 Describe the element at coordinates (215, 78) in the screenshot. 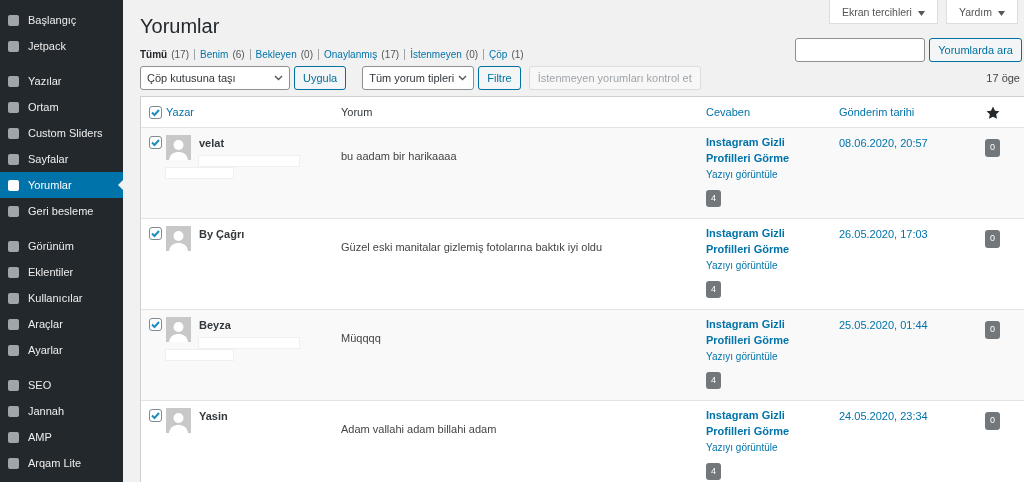

I see `bulk-action-select: Çöp kutusuna taşı` at that location.